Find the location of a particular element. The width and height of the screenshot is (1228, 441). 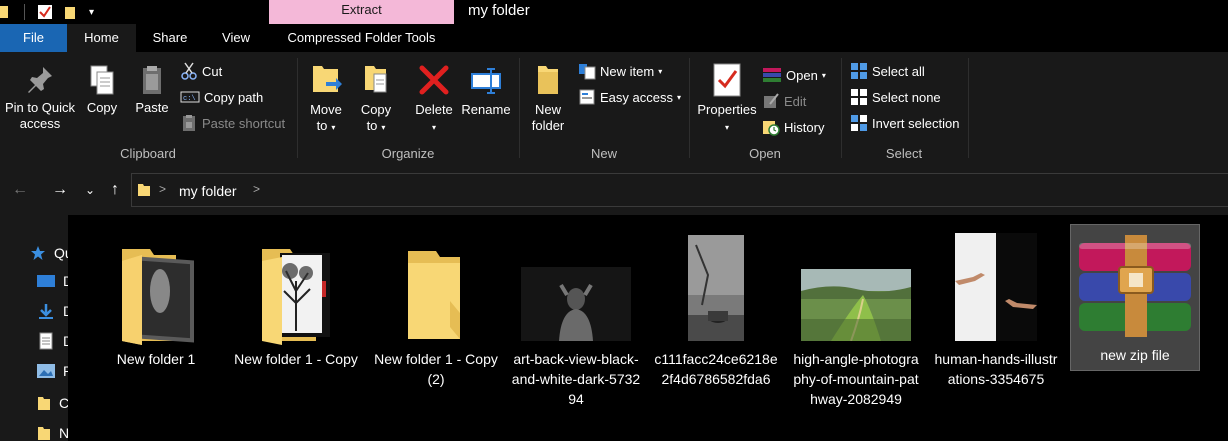

forward-arrow-icon: → is located at coordinates (60, 190).